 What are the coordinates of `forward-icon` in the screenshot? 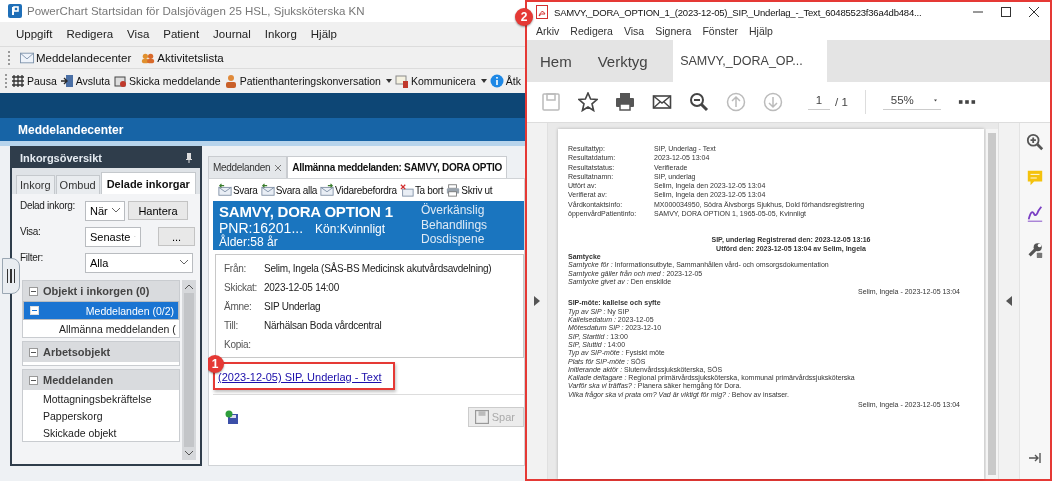 It's located at (327, 190).